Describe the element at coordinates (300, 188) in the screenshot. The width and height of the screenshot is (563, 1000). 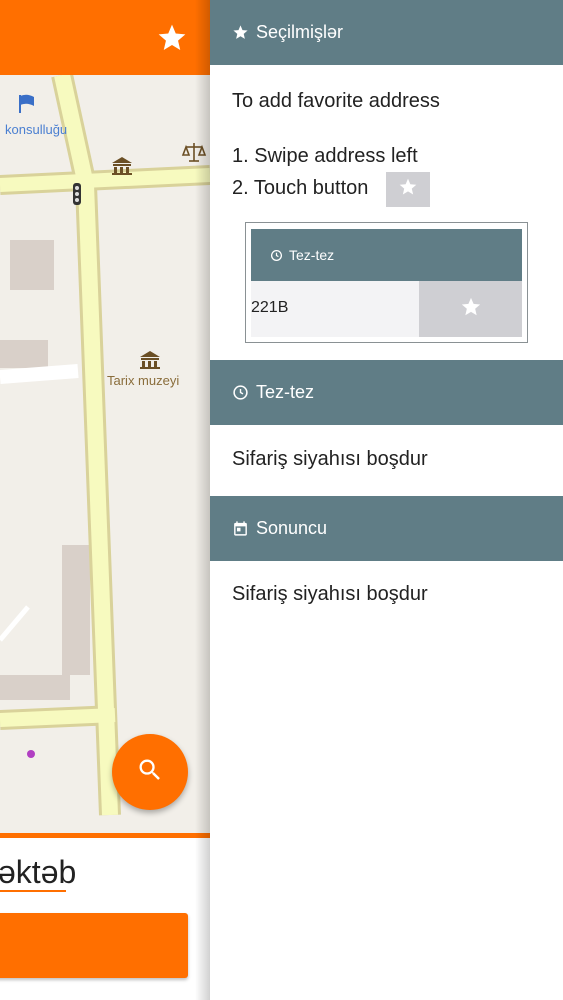
I see `favorites-step-2: 2. Touch button` at that location.